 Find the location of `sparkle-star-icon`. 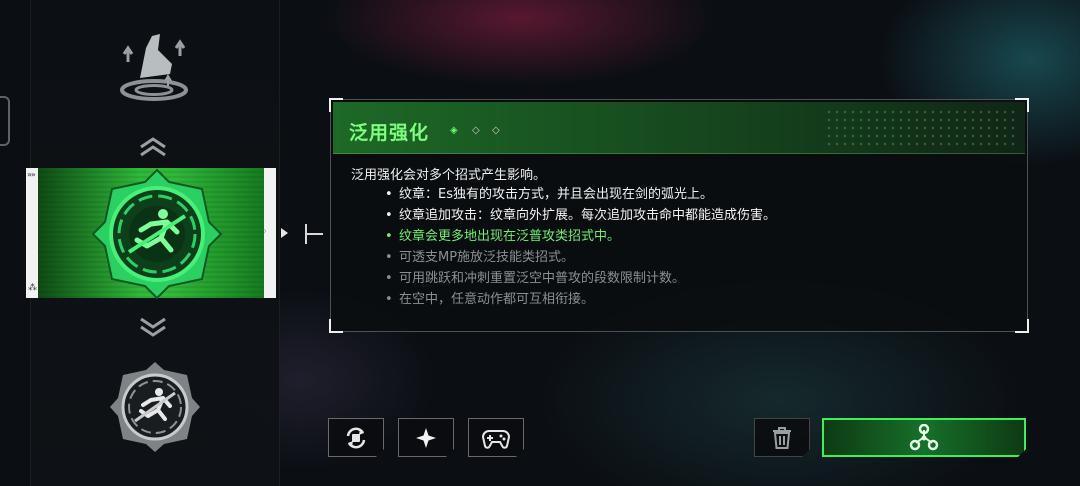

sparkle-star-icon is located at coordinates (426, 438).